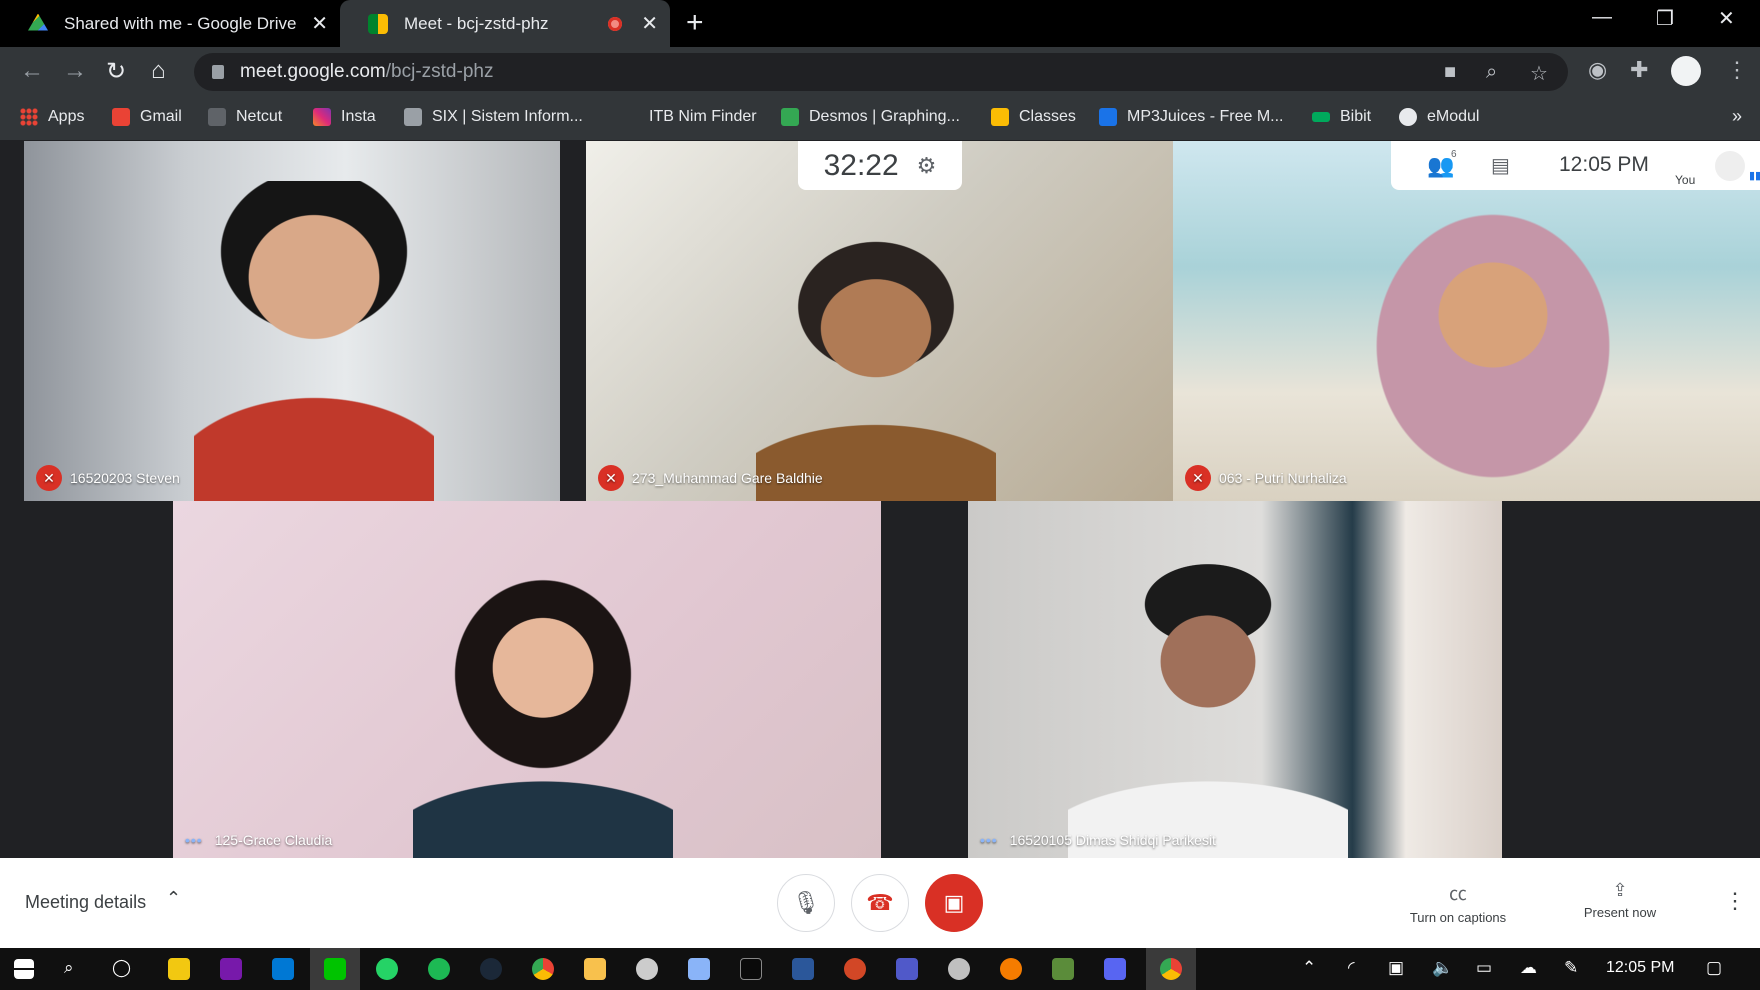 Image resolution: width=1760 pixels, height=990 pixels. Describe the element at coordinates (116, 71) in the screenshot. I see `reload-icon: ↻` at that location.